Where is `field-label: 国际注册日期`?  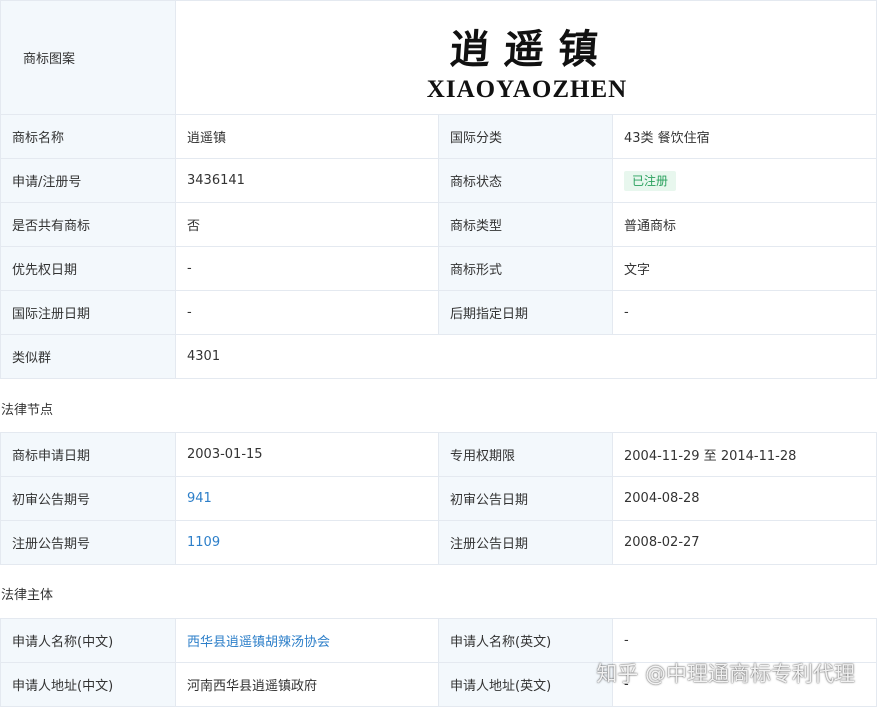 field-label: 国际注册日期 is located at coordinates (88, 312).